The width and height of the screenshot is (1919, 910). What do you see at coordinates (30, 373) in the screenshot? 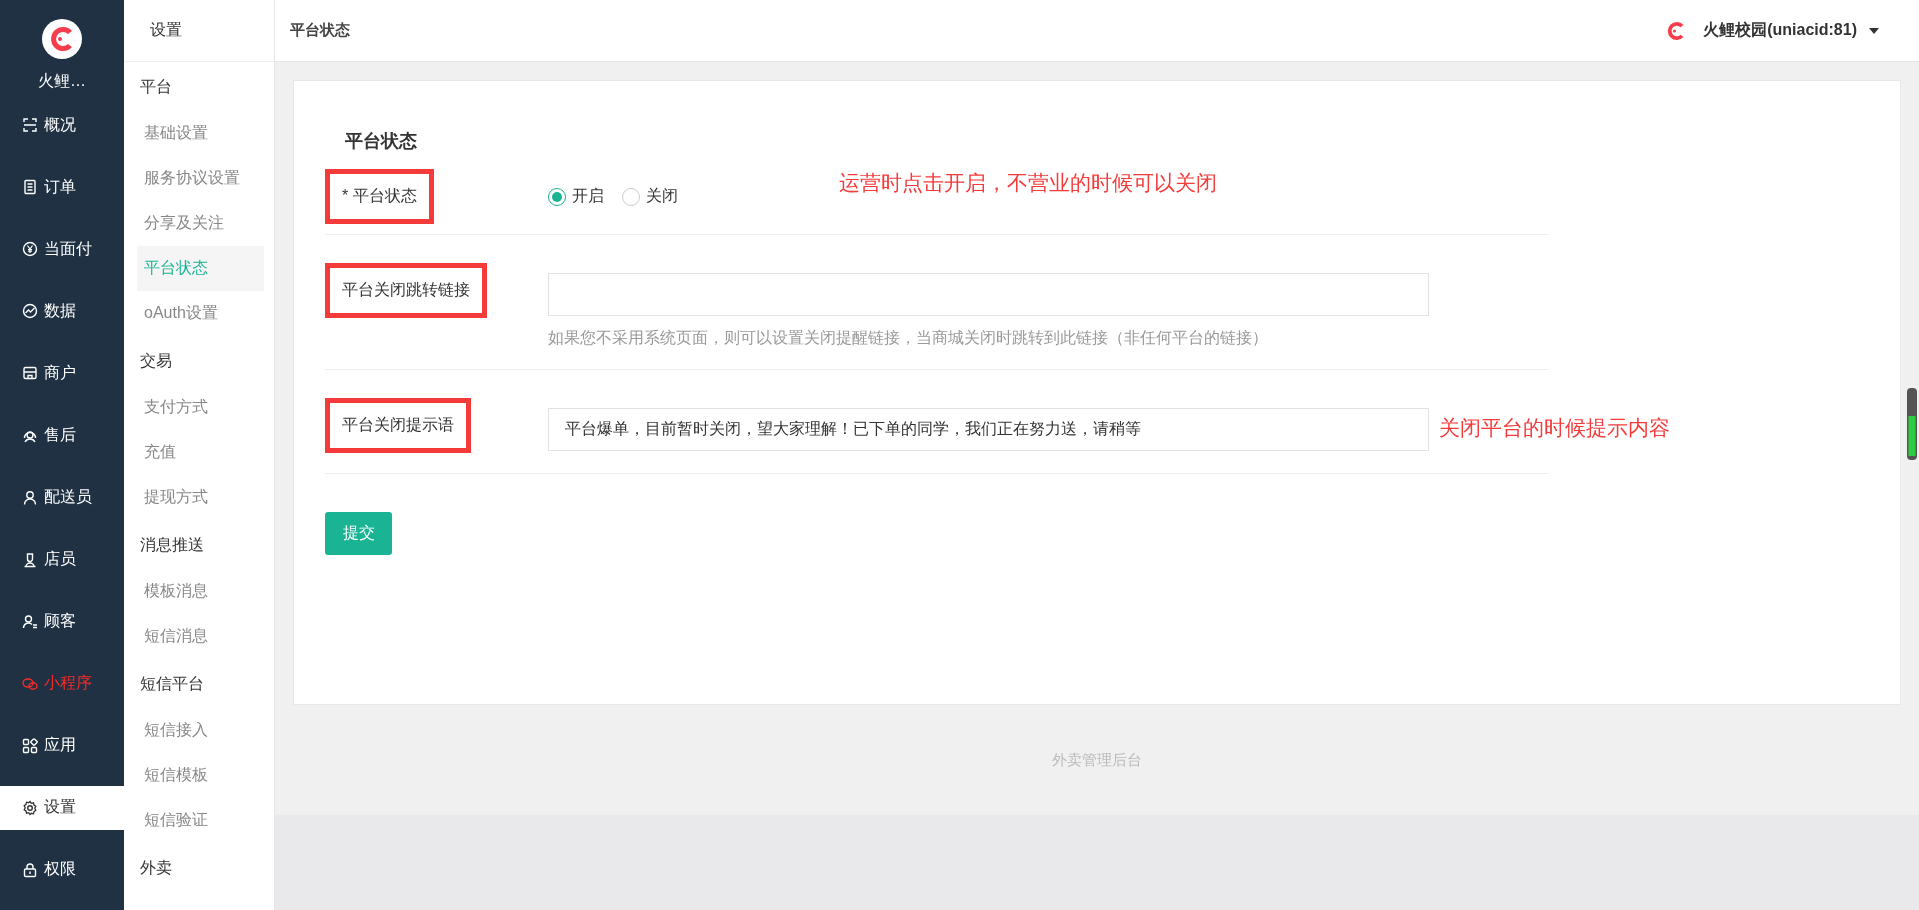
I see `store-icon` at bounding box center [30, 373].